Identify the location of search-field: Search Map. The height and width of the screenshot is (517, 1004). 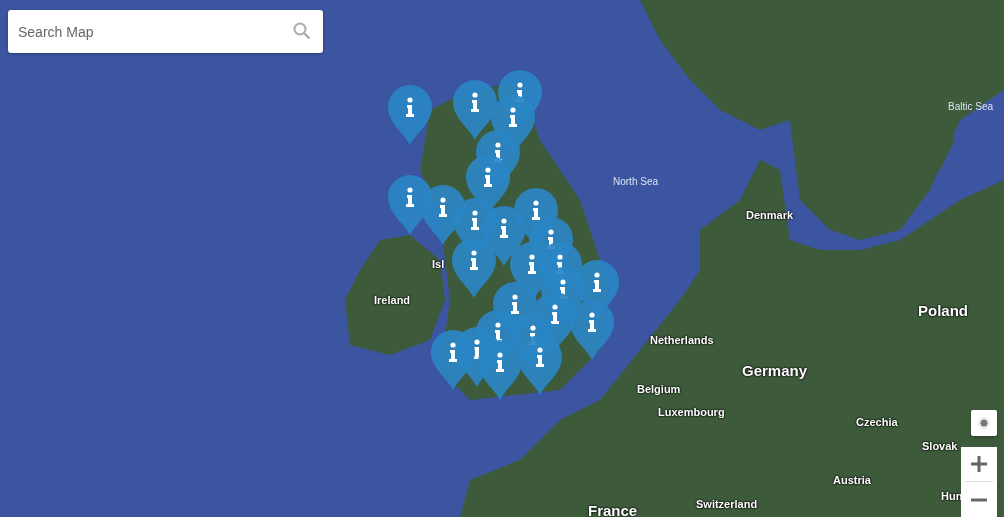
(165, 31).